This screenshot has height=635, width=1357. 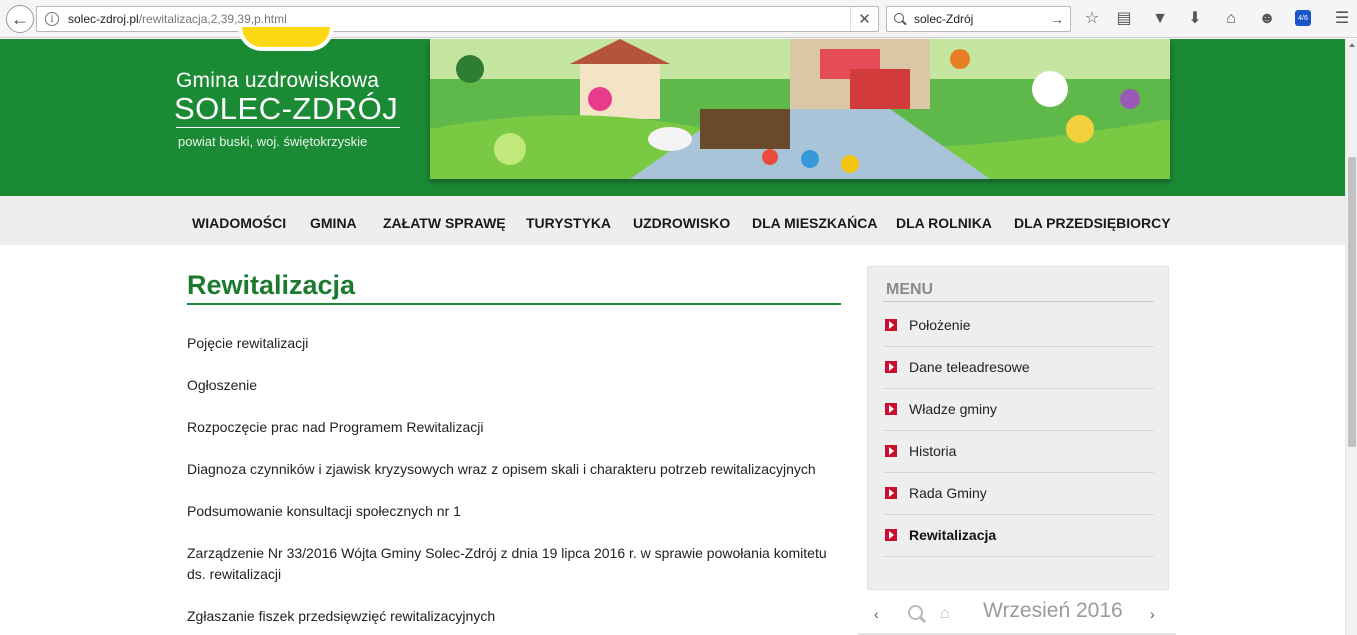 I want to click on sidebar-item-label: Historia, so click(x=933, y=451).